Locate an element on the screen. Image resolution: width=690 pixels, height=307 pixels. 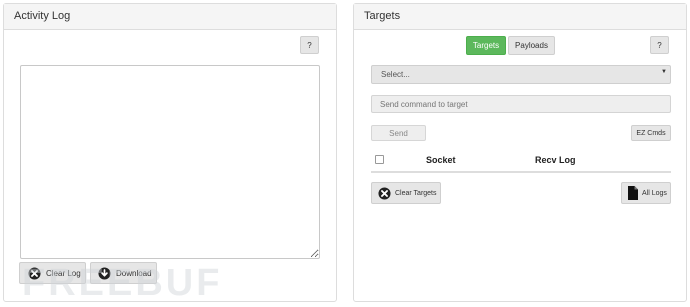
clear-log-button: Clear Log is located at coordinates (52, 273).